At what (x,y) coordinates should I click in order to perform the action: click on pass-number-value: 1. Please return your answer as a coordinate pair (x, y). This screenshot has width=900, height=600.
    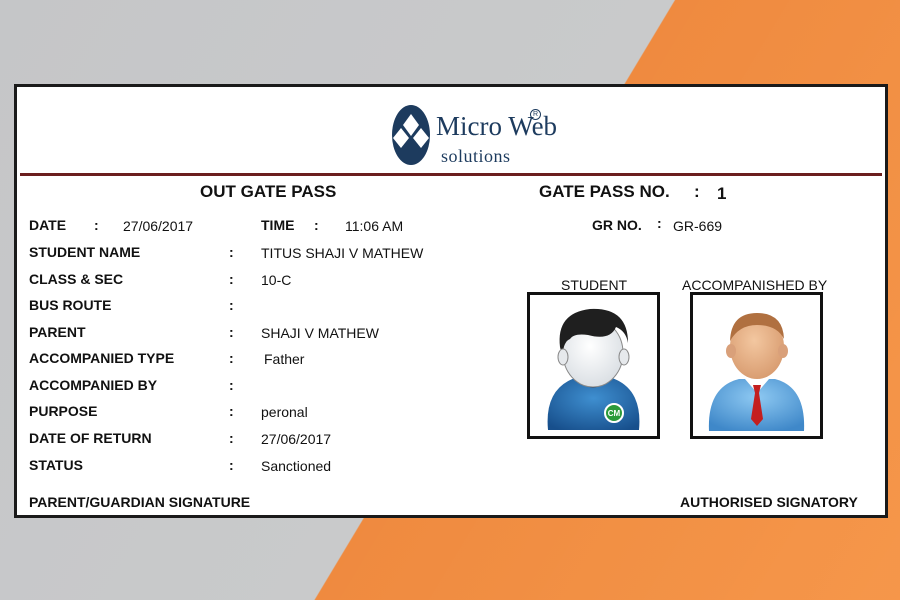
    Looking at the image, I should click on (722, 193).